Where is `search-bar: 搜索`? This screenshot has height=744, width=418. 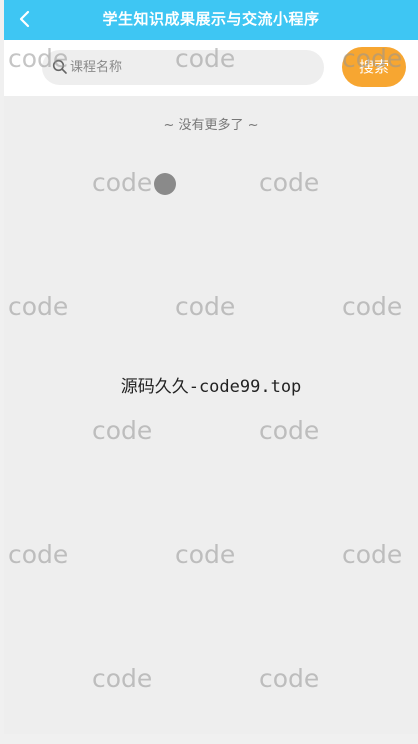 search-bar: 搜索 is located at coordinates (211, 68).